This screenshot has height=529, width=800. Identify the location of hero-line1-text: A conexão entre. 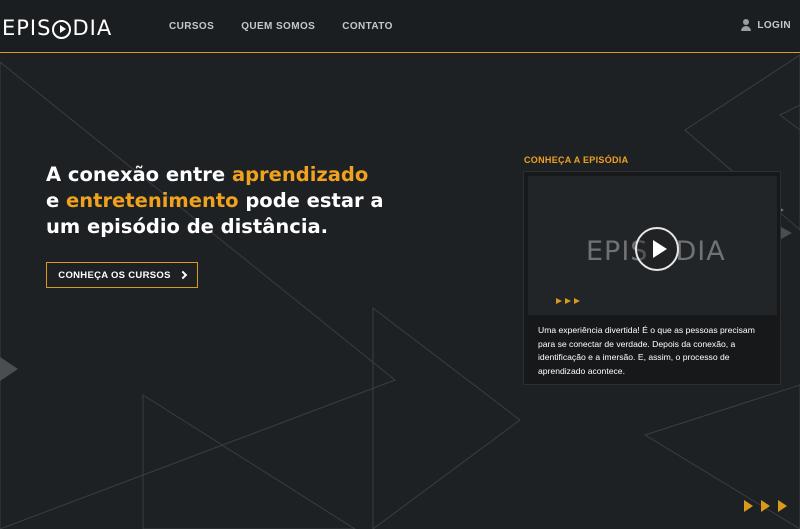
(139, 174).